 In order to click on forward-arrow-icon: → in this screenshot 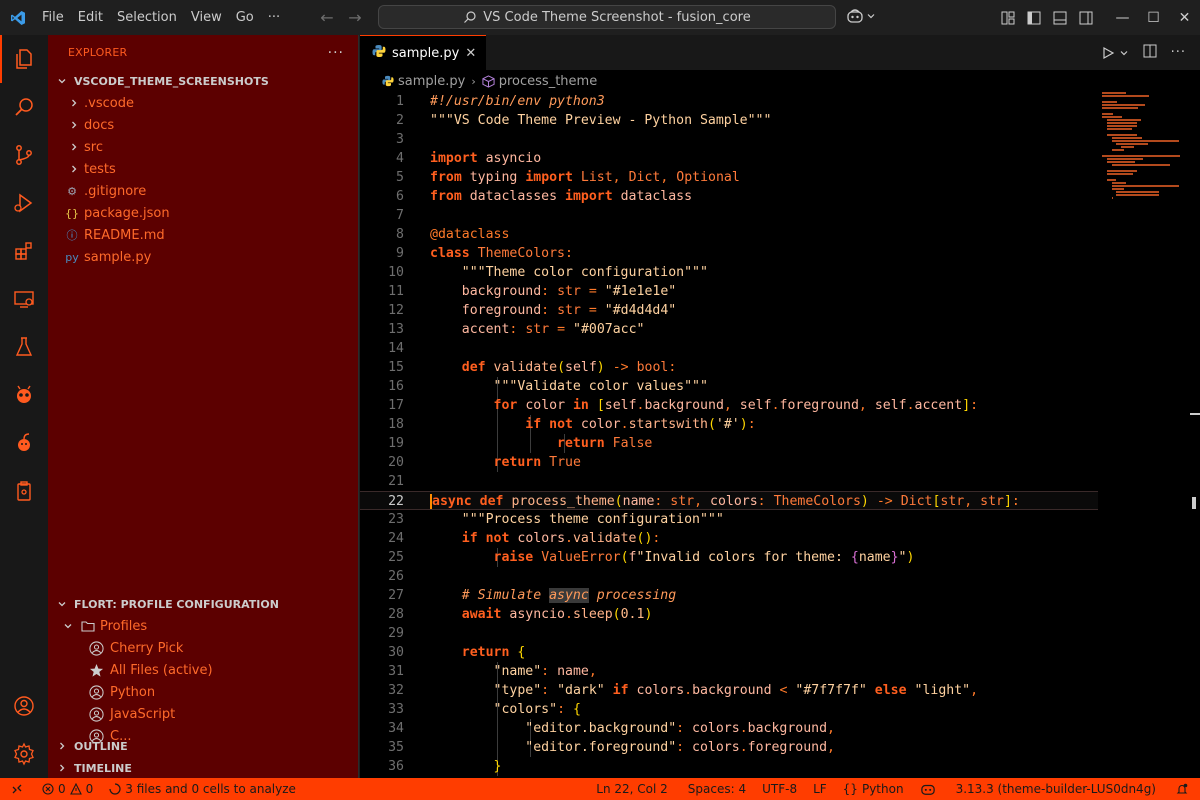, I will do `click(355, 17)`.